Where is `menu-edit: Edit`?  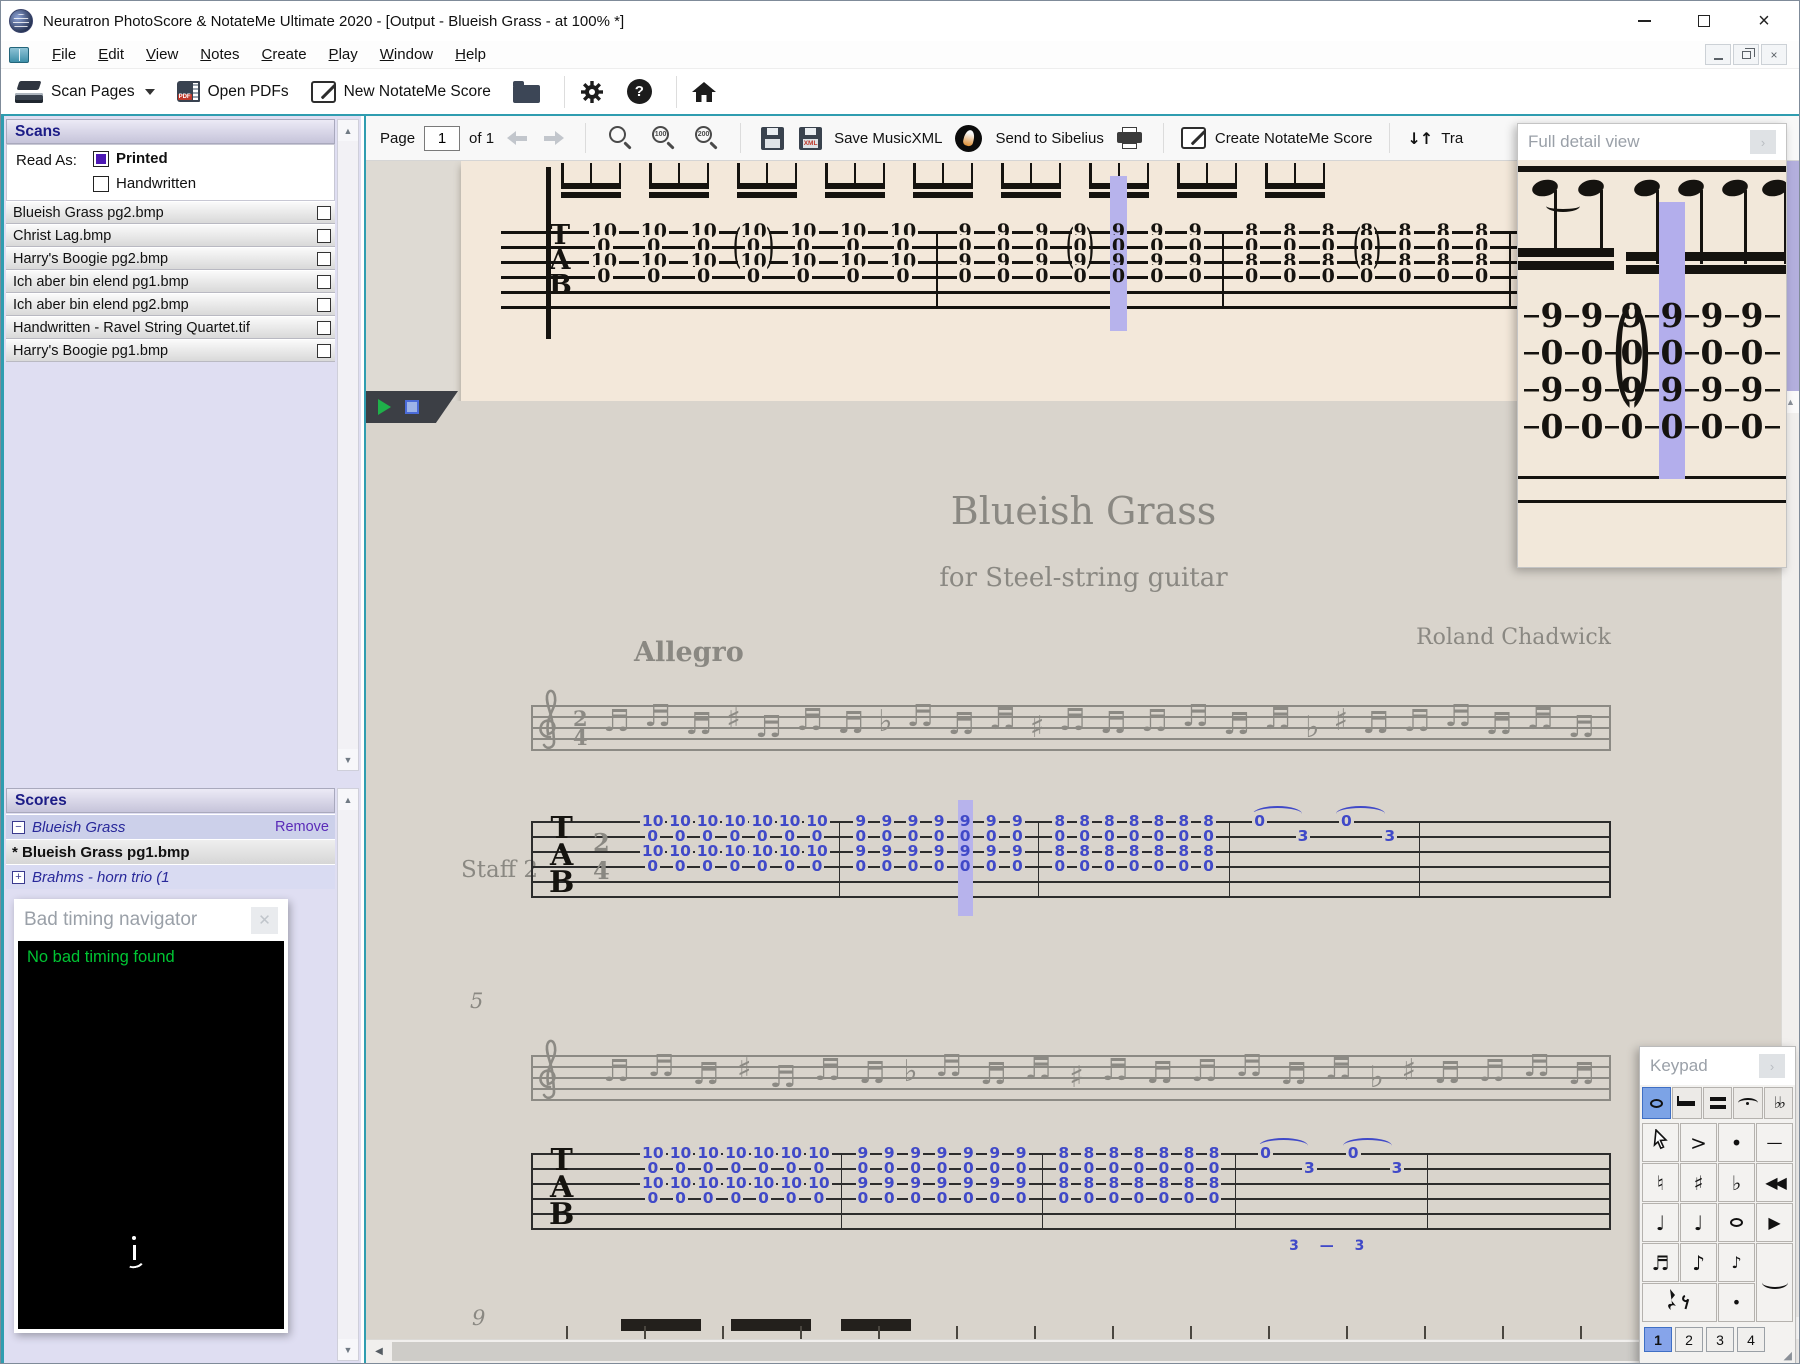
menu-edit: Edit is located at coordinates (111, 54).